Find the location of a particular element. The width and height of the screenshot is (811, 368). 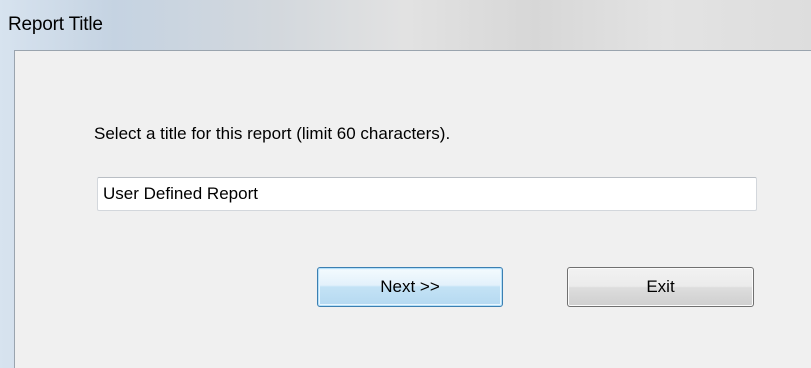

exit-button: Exit is located at coordinates (660, 287).